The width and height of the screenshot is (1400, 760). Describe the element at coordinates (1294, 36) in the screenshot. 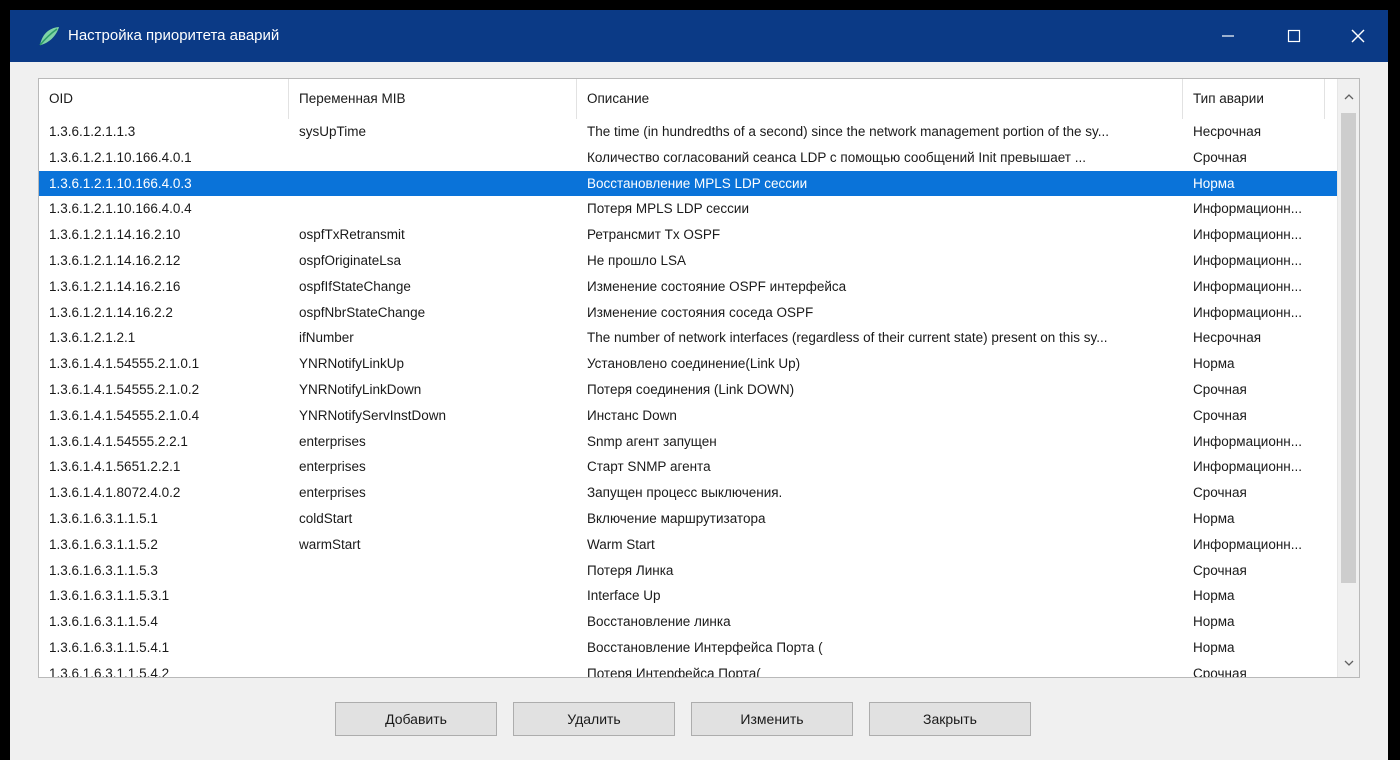

I see `maximize-button` at that location.